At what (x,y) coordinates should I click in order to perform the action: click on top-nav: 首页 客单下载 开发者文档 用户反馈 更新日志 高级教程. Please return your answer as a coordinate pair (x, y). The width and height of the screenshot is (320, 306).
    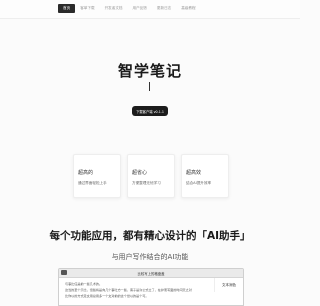
    Looking at the image, I should click on (150, 9).